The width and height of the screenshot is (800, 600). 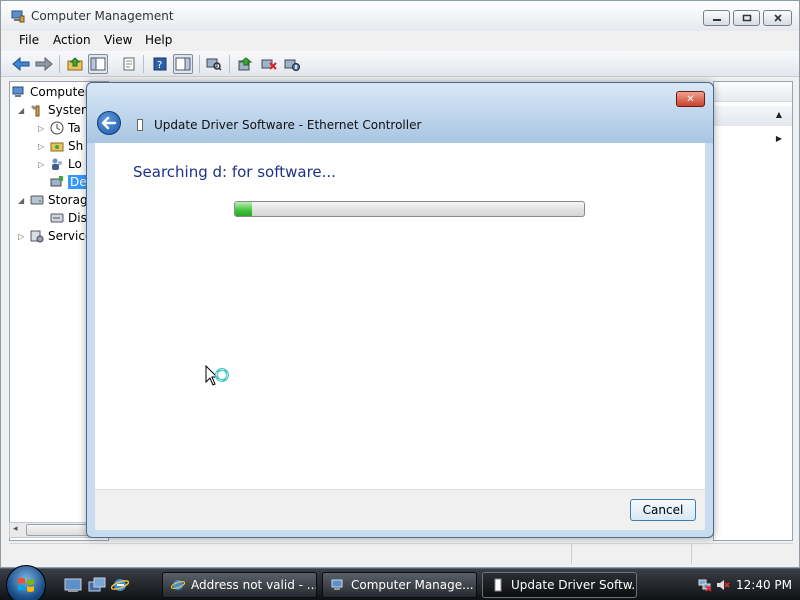 I want to click on maximize-icon, so click(x=746, y=18).